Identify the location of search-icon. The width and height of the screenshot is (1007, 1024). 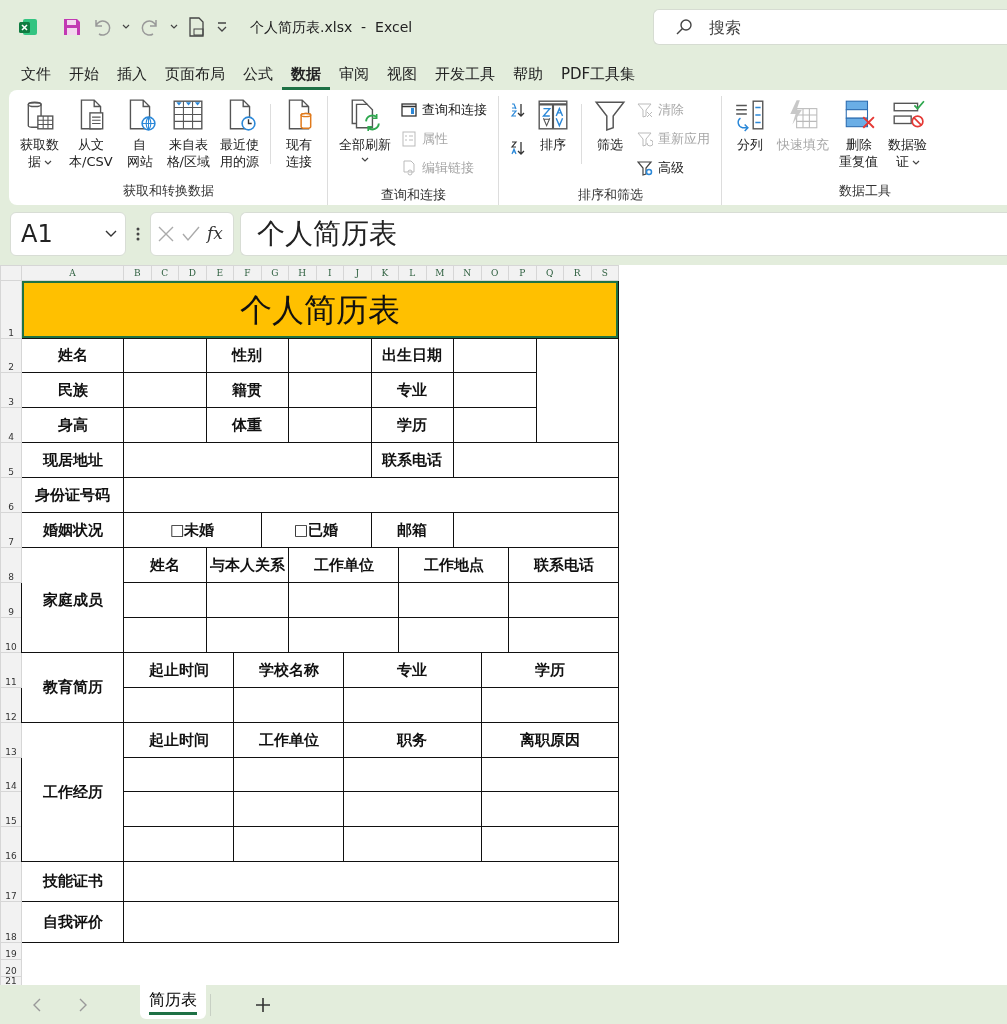
(684, 27).